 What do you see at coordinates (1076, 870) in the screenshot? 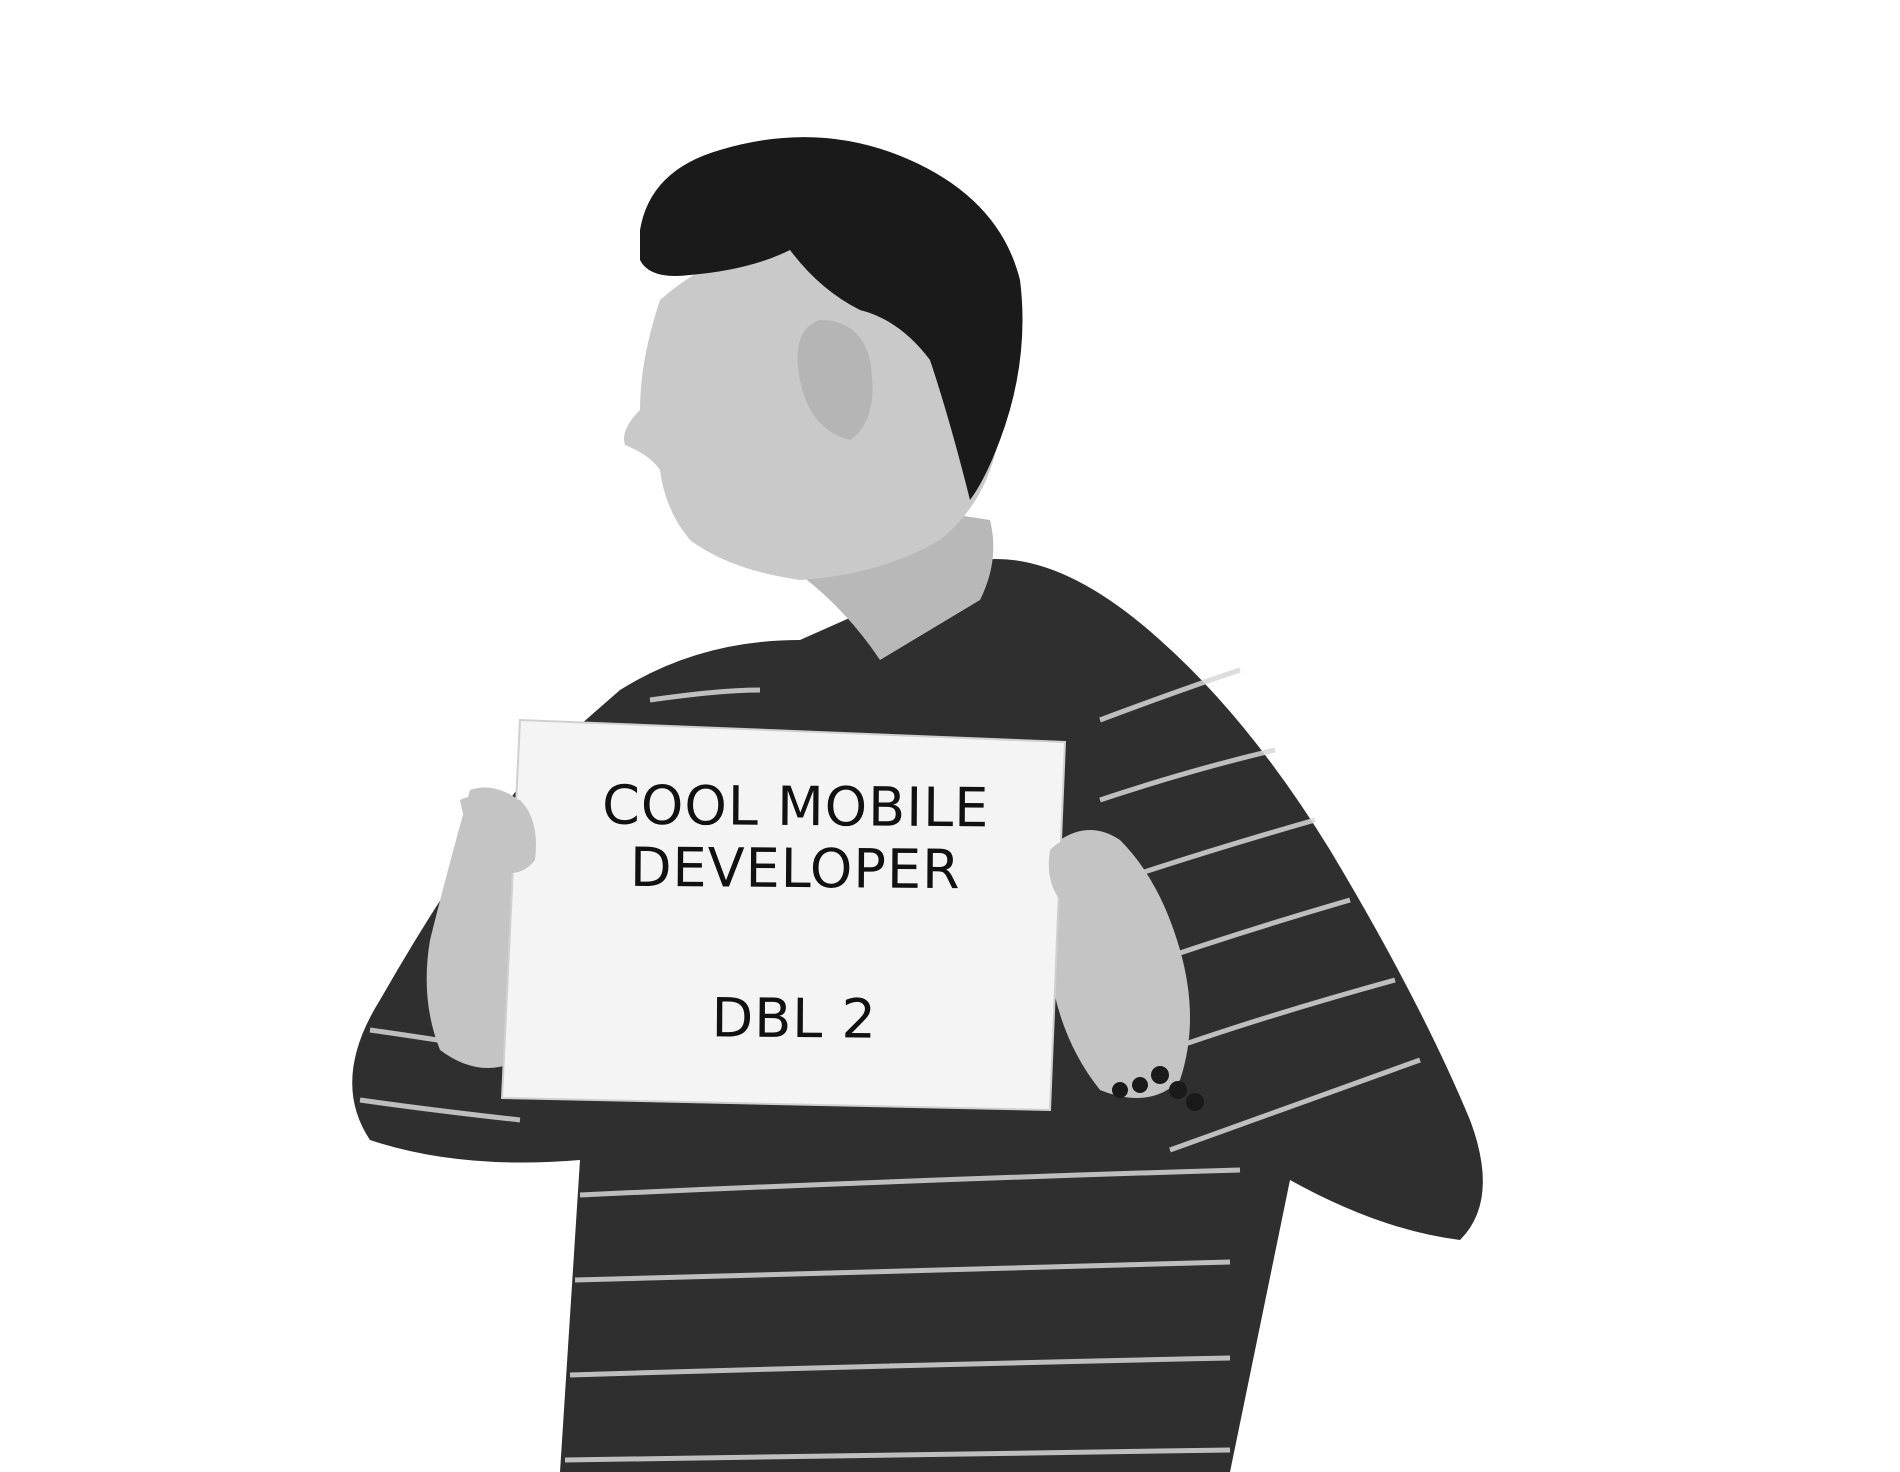
I see `right-fingers` at bounding box center [1076, 870].